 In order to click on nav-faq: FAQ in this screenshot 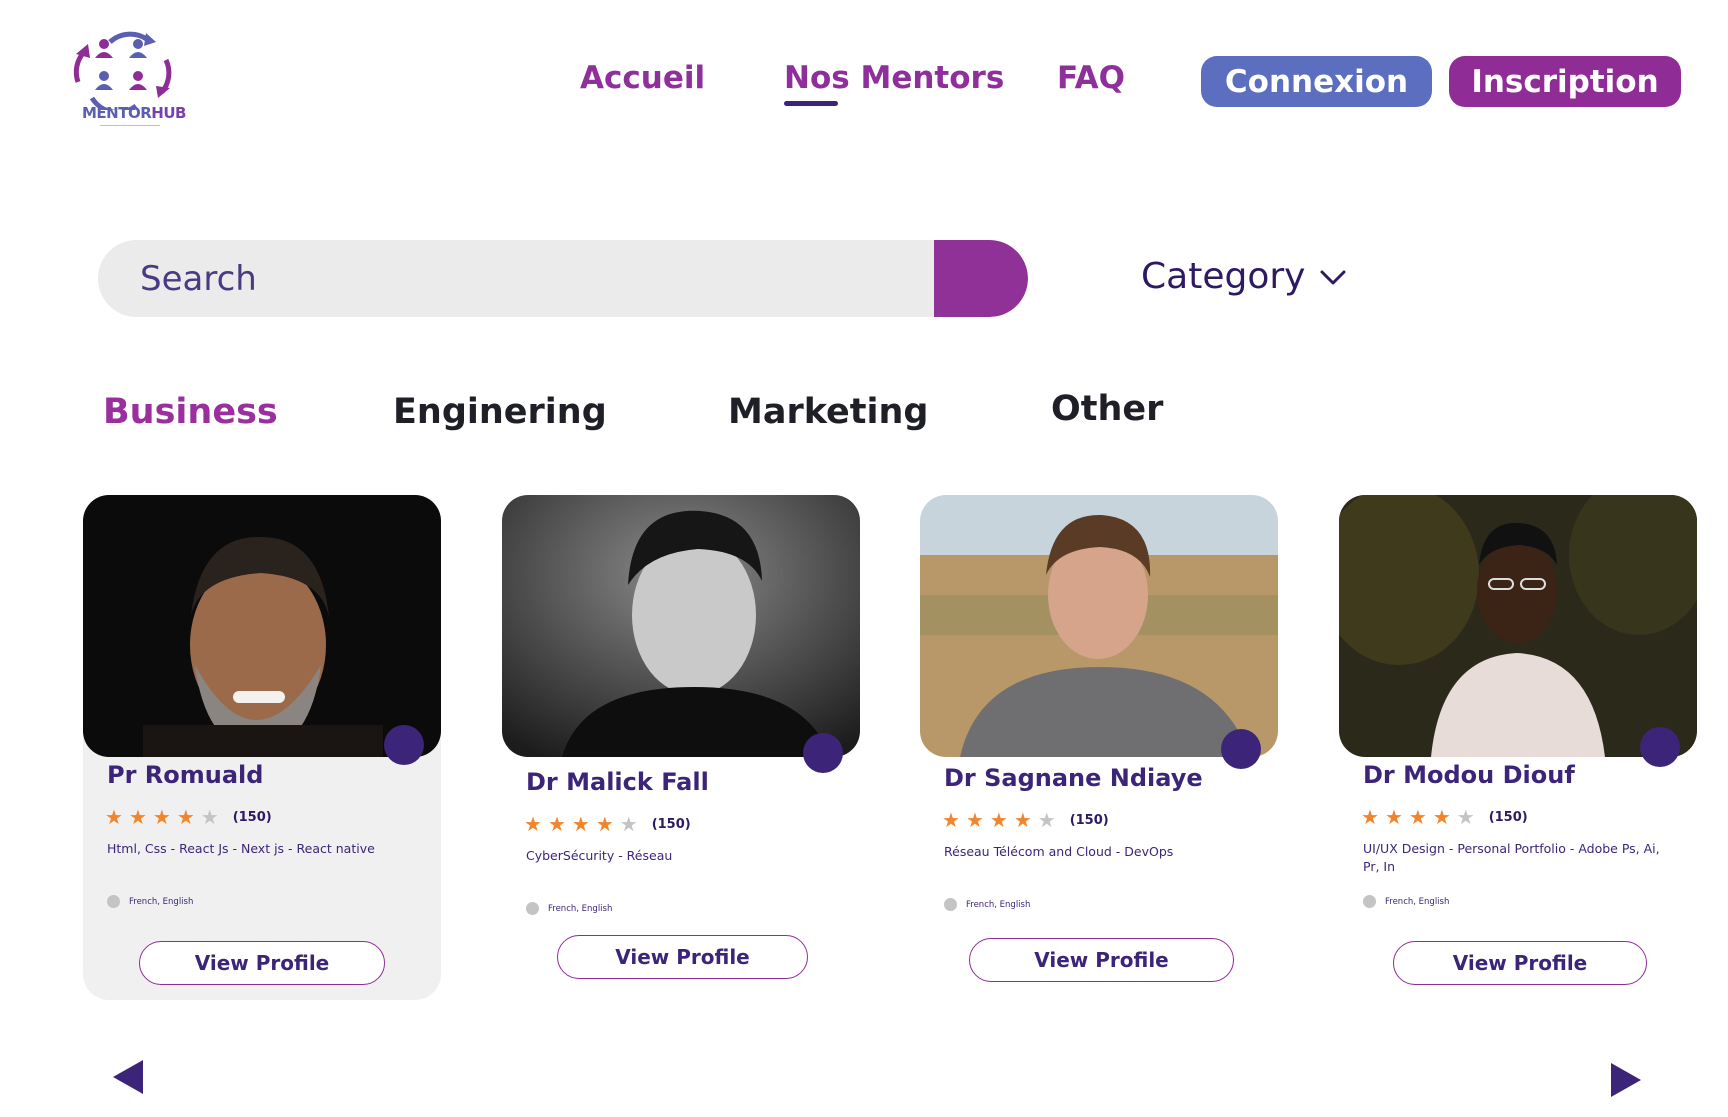, I will do `click(1091, 78)`.